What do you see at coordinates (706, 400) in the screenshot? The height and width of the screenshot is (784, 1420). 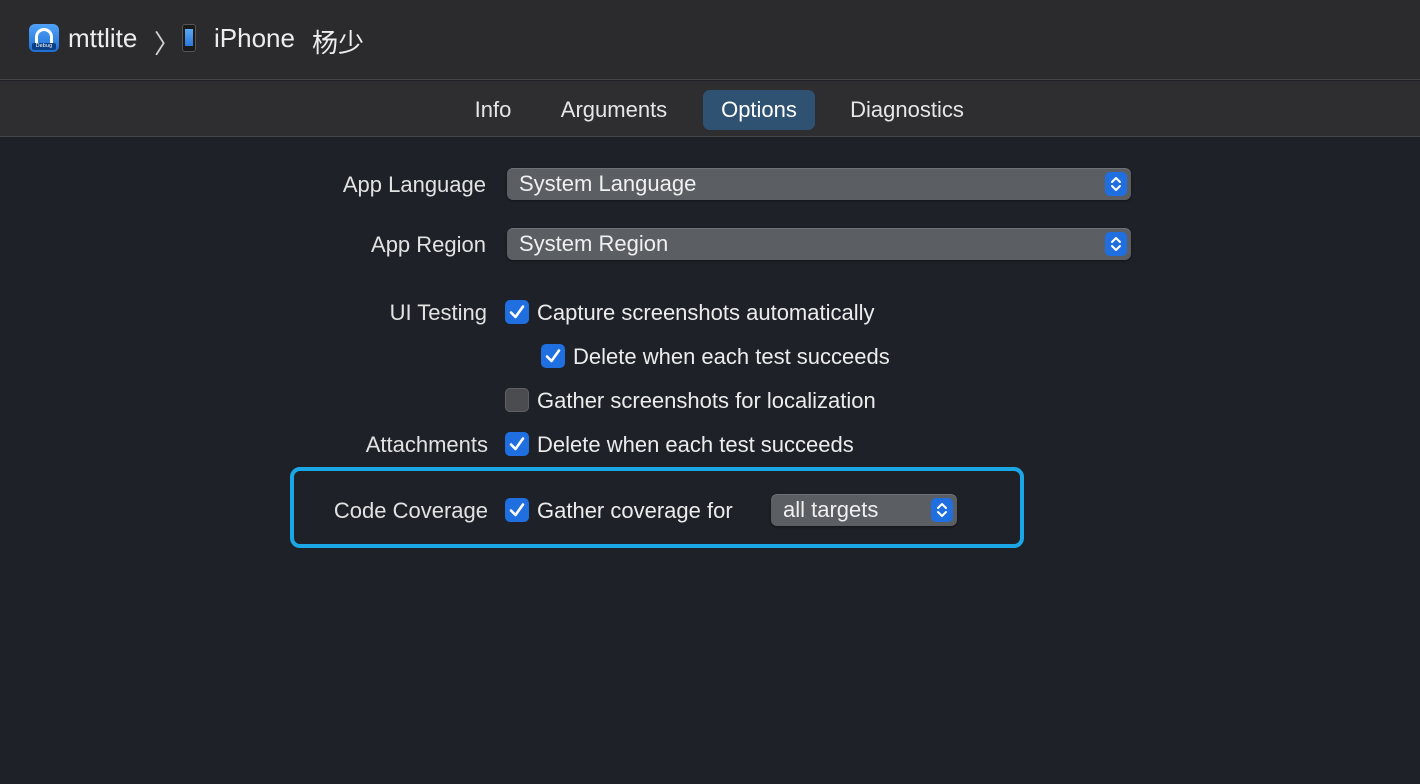 I see `gather-localization-label: Gather screenshots for localization` at bounding box center [706, 400].